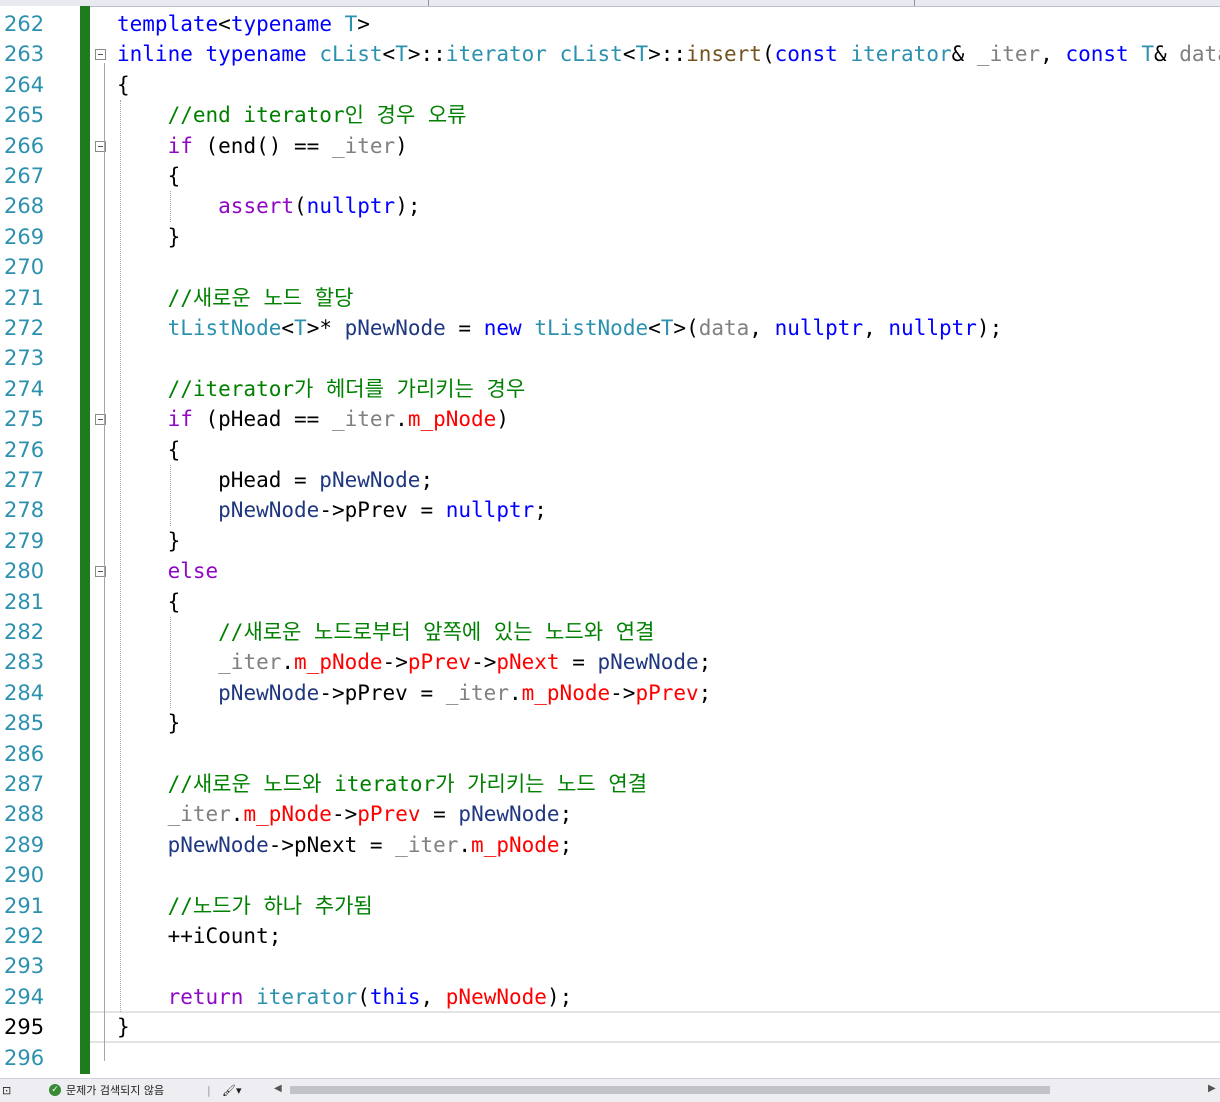  Describe the element at coordinates (24, 632) in the screenshot. I see `line-number: 282` at that location.